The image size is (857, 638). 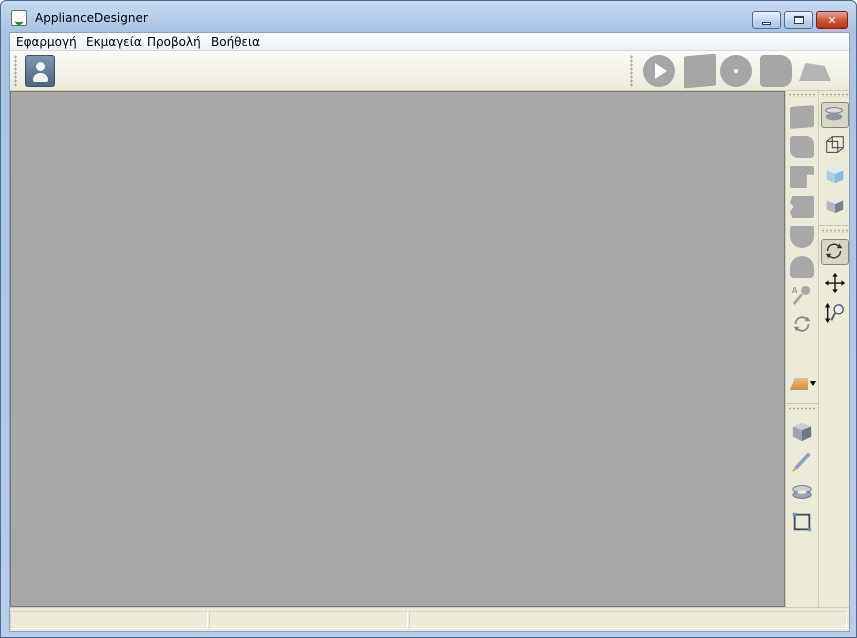 What do you see at coordinates (46, 42) in the screenshot?
I see `menu-application: Εφαρμογή` at bounding box center [46, 42].